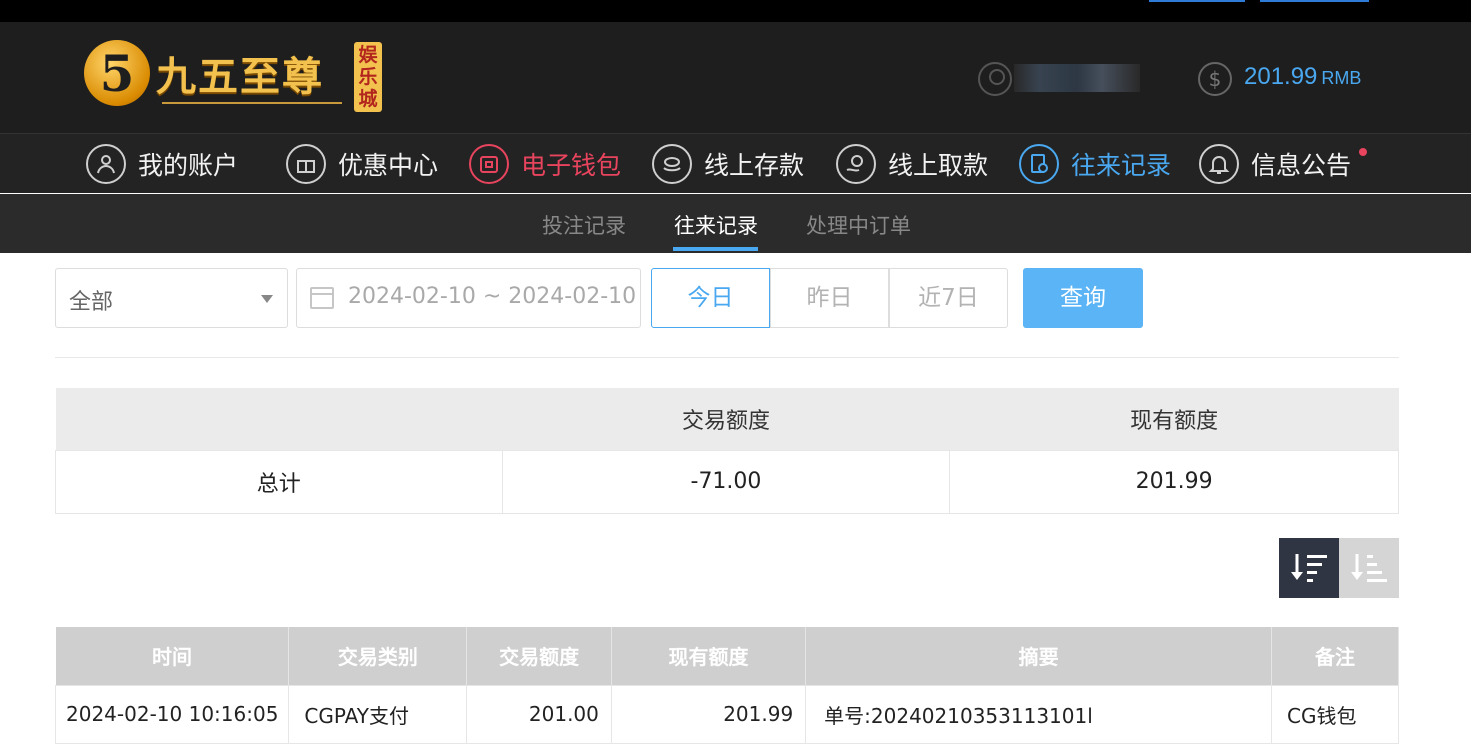 Image resolution: width=1471 pixels, height=749 pixels. What do you see at coordinates (708, 714) in the screenshot?
I see `cell-balance: 201.99` at bounding box center [708, 714].